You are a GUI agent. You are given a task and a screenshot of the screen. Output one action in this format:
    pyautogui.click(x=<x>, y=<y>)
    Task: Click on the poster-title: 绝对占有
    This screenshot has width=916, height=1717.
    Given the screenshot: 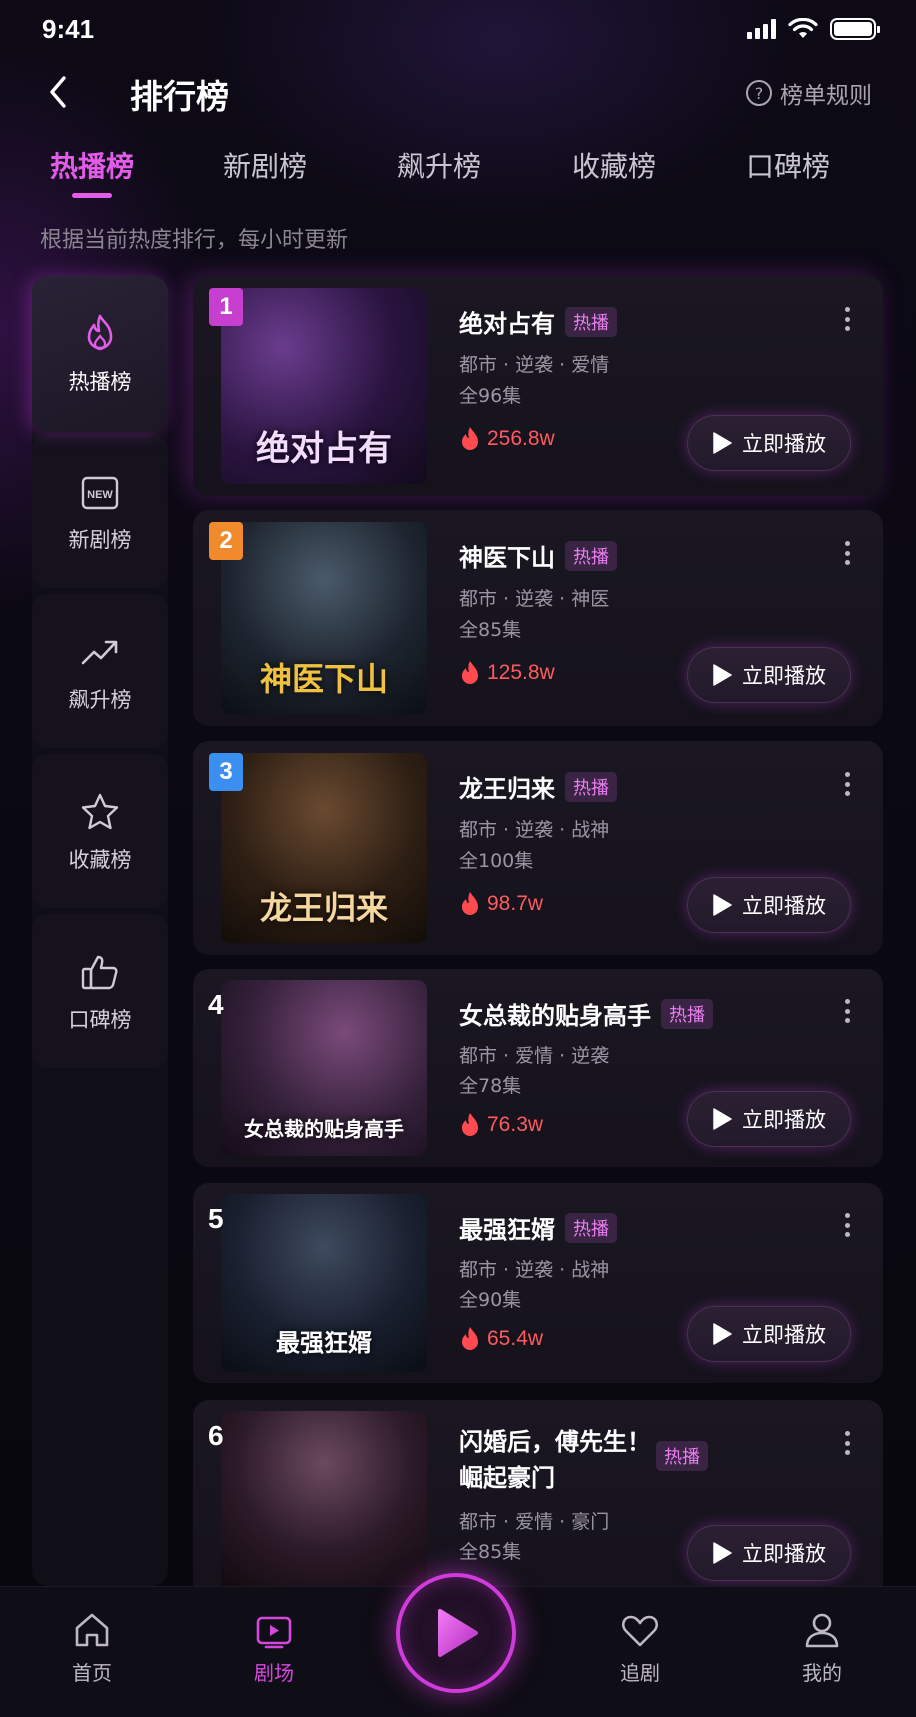 What is the action you would take?
    pyautogui.click(x=324, y=449)
    